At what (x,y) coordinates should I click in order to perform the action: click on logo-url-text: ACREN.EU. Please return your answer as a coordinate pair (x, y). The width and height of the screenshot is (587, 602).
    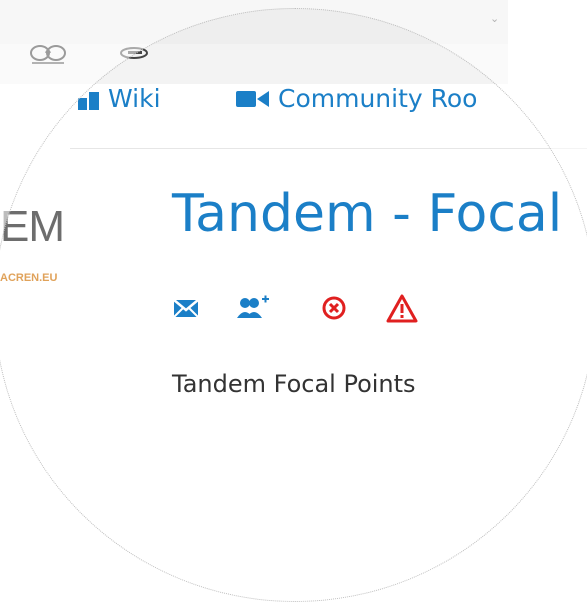
    Looking at the image, I should click on (29, 278).